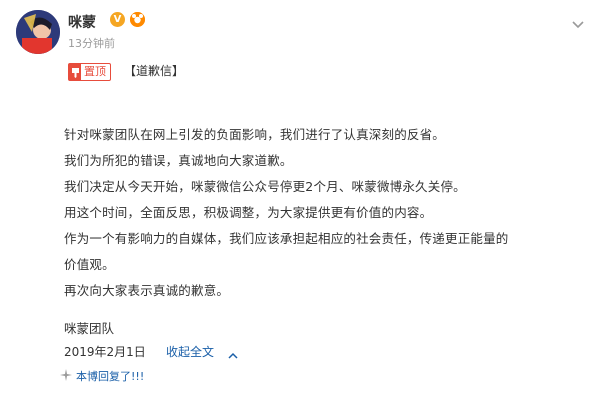 This screenshot has width=602, height=401. What do you see at coordinates (89, 264) in the screenshot?
I see `post-body-line: 价值观。` at bounding box center [89, 264].